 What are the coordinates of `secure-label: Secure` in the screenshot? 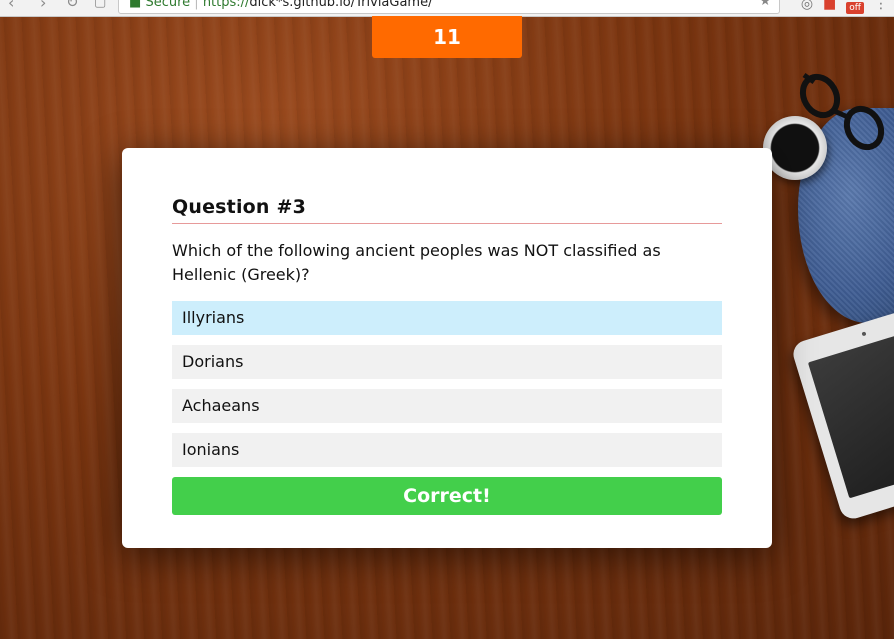 It's located at (168, 5).